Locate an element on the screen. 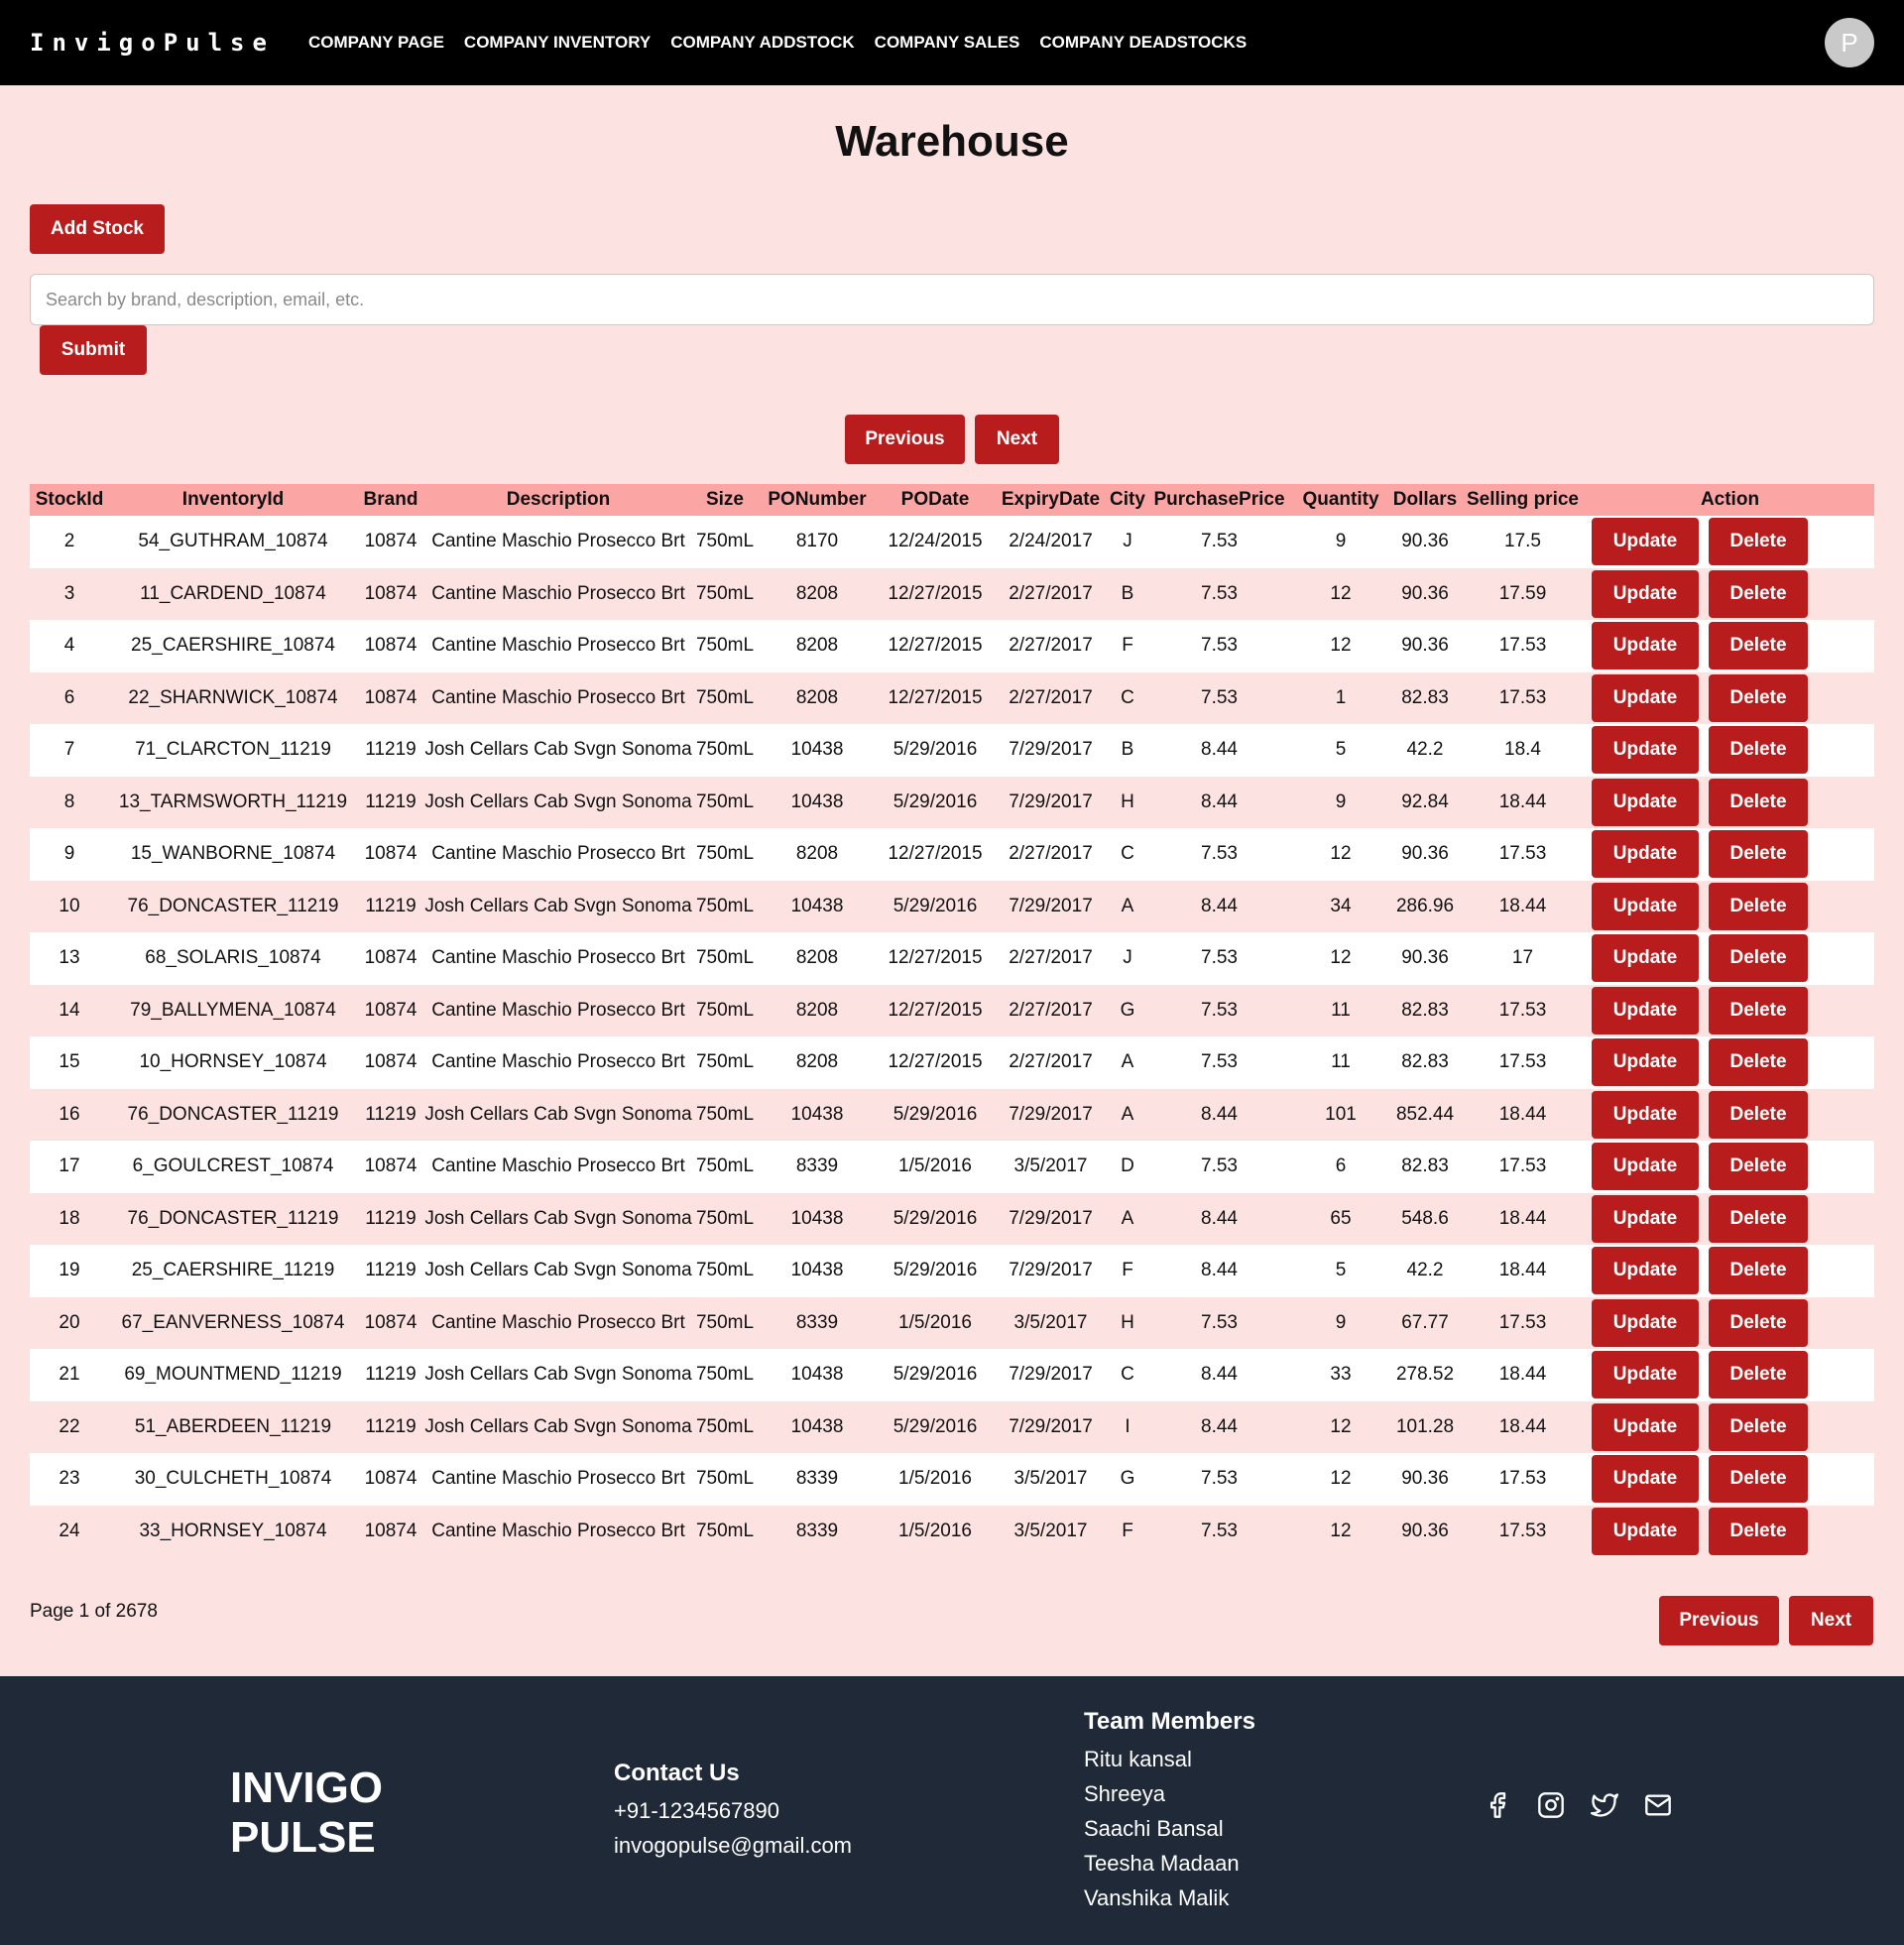 The height and width of the screenshot is (1945, 1904). nav-company-deadstocks: COMPANY DEADSTOCKS is located at coordinates (1143, 43).